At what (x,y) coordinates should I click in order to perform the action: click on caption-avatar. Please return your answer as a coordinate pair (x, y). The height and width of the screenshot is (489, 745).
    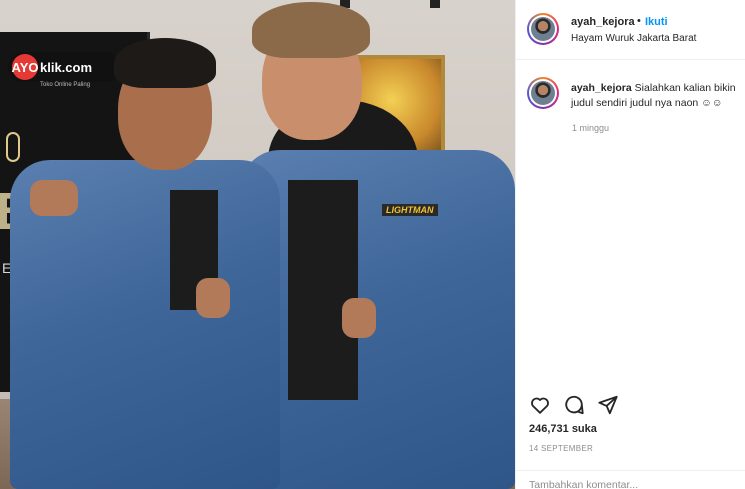
    Looking at the image, I should click on (543, 93).